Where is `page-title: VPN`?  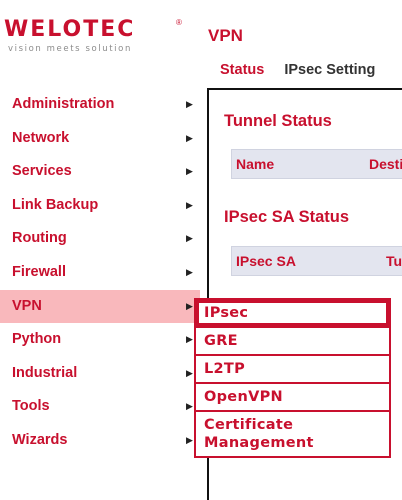
page-title: VPN is located at coordinates (225, 35).